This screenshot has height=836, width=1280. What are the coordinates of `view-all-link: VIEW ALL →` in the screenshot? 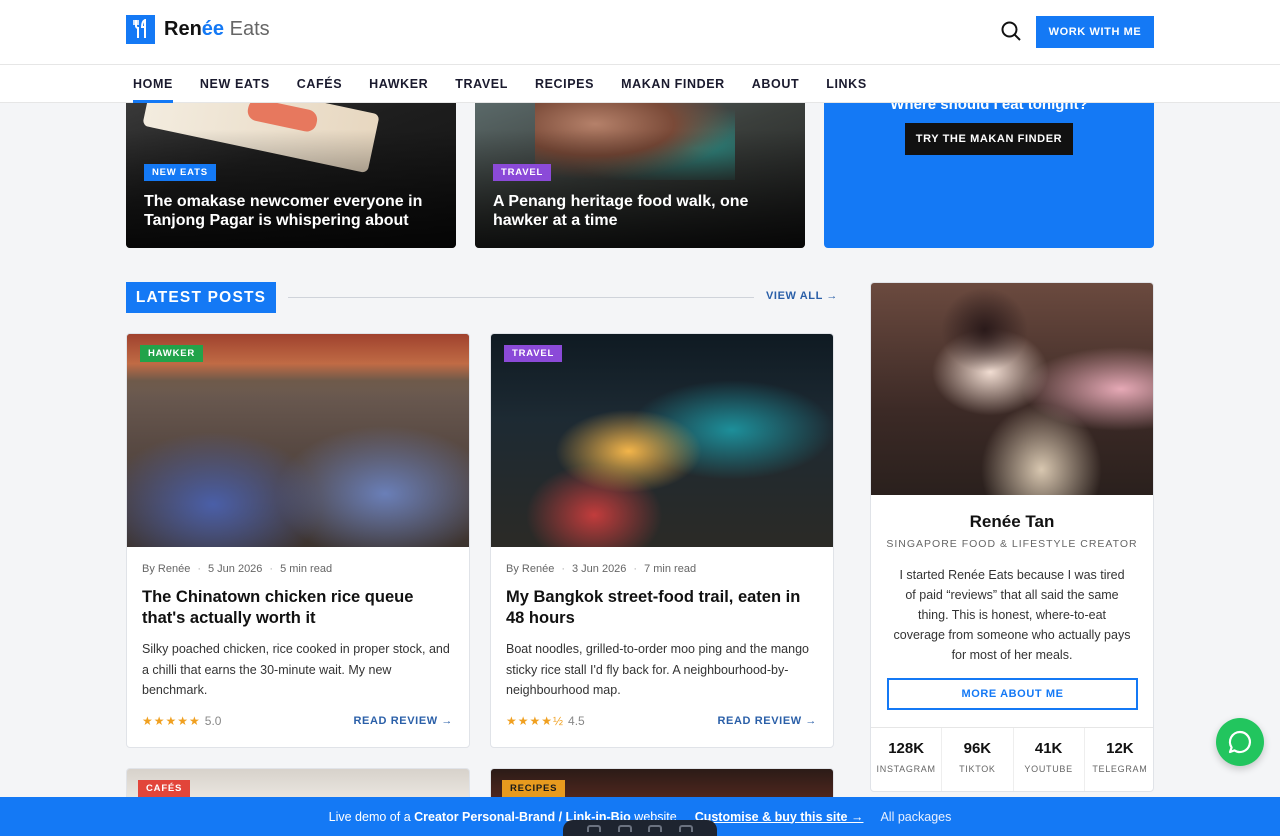 It's located at (802, 296).